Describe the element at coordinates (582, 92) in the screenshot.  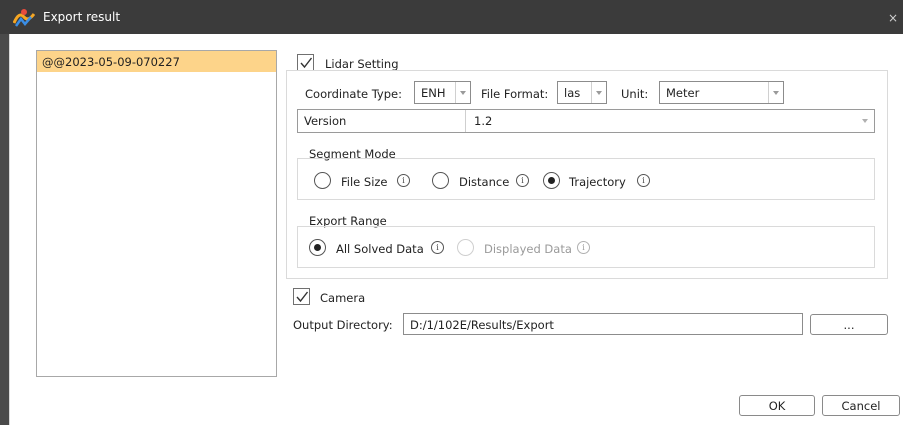
I see `file-format-select: las` at that location.